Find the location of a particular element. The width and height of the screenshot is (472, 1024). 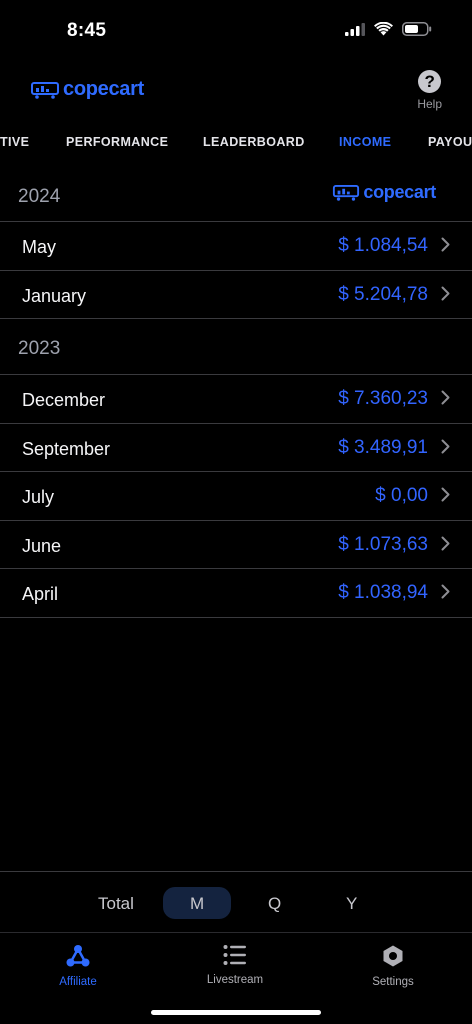

affiliate-icon is located at coordinates (78, 956).